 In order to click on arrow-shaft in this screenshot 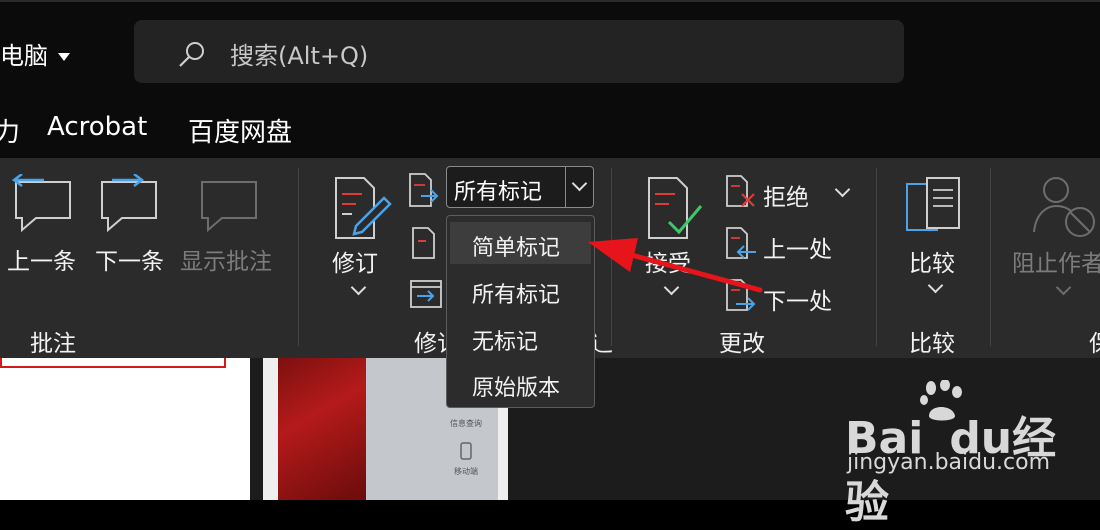, I will do `click(694, 272)`.